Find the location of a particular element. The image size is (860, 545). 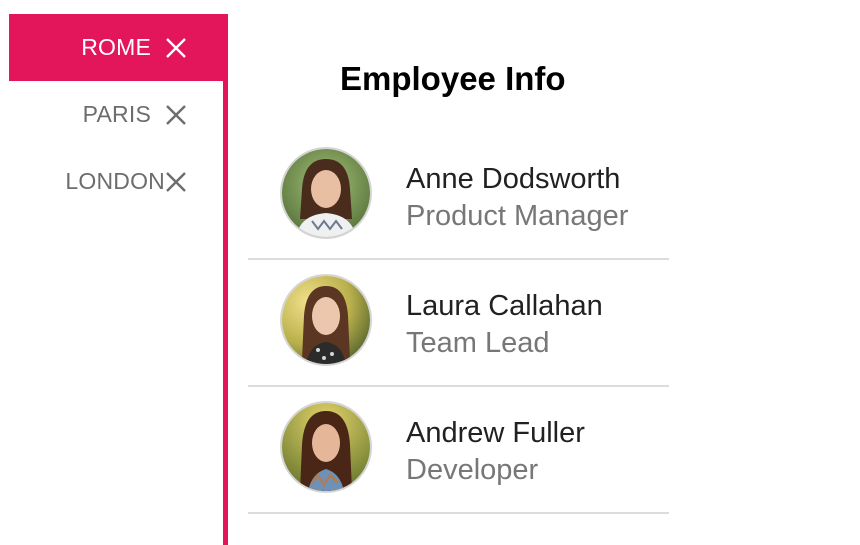

employee-role: Developer is located at coordinates (472, 470).